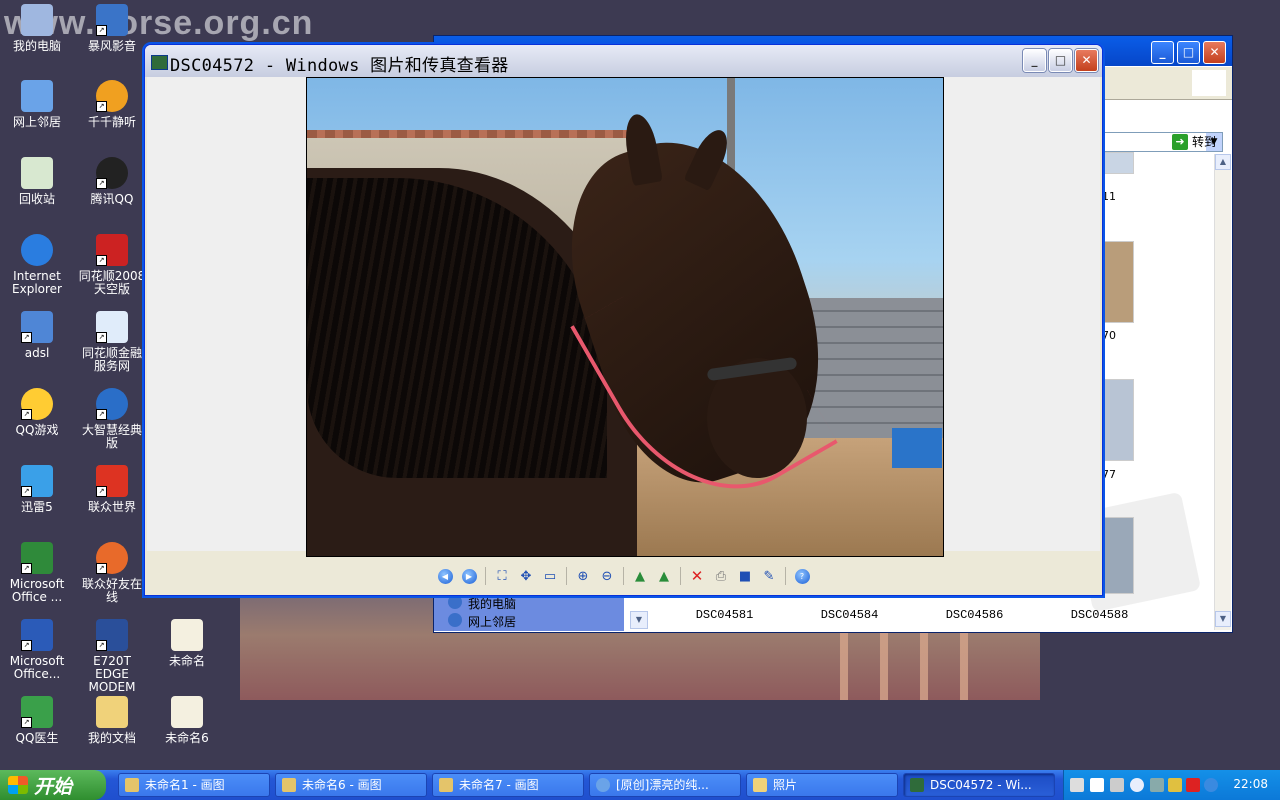 Image resolution: width=1280 pixels, height=800 pixels. Describe the element at coordinates (1099, 615) in the screenshot. I see `thumbnail-name: DSC04588` at that location.